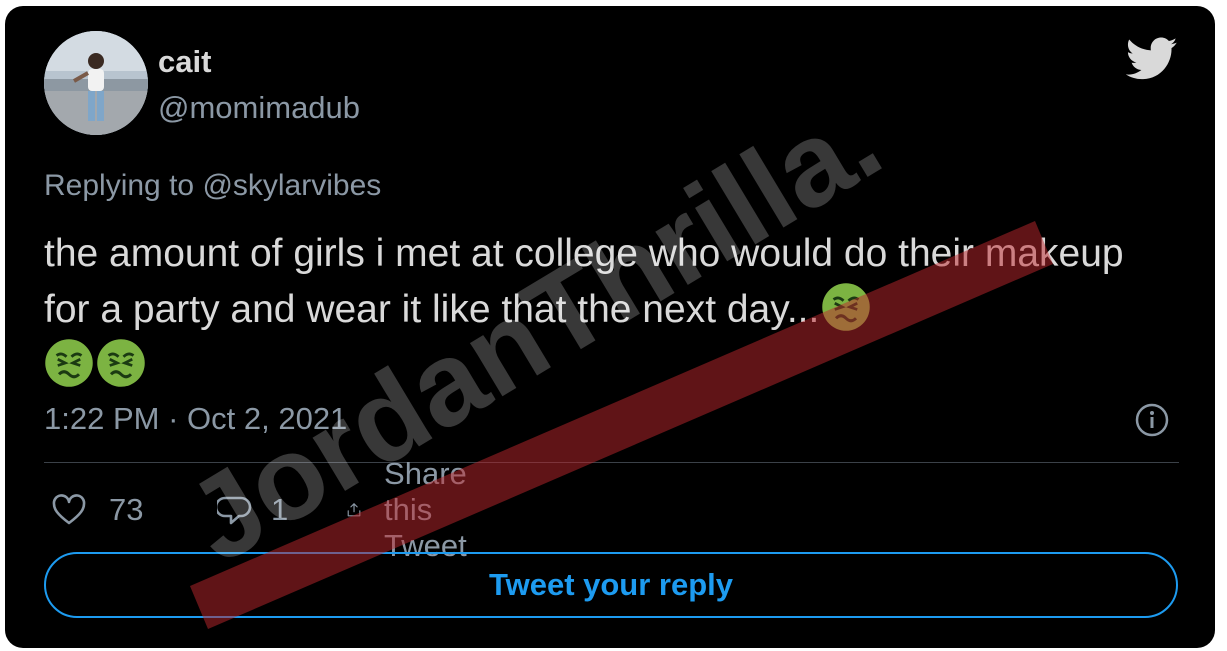 The height and width of the screenshot is (651, 1227). Describe the element at coordinates (119, 185) in the screenshot. I see `replying-label: Replying to` at that location.